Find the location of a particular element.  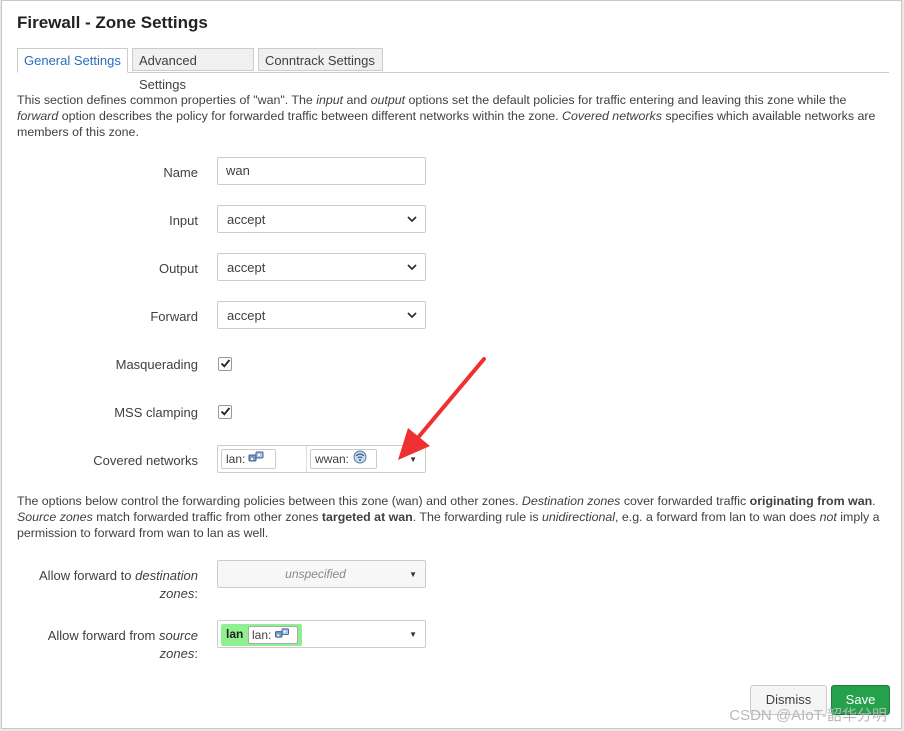

network-chip-label: wwan: is located at coordinates (332, 459).